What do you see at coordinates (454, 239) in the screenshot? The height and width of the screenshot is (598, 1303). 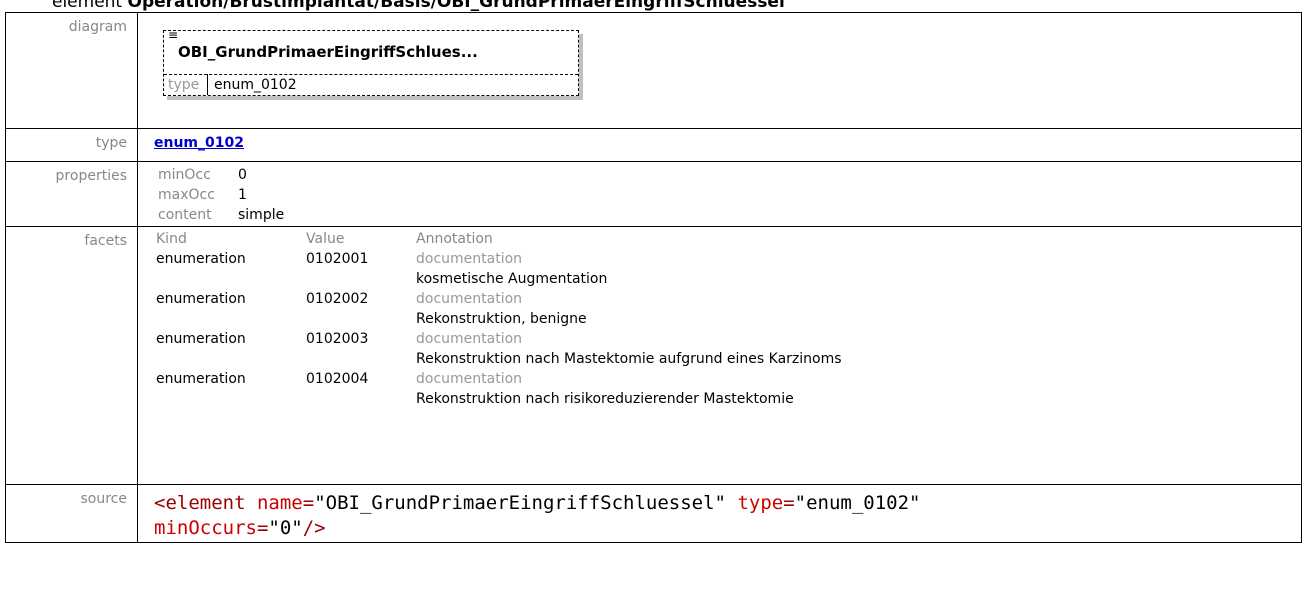 I see `facets-header-annotation: Annotation` at bounding box center [454, 239].